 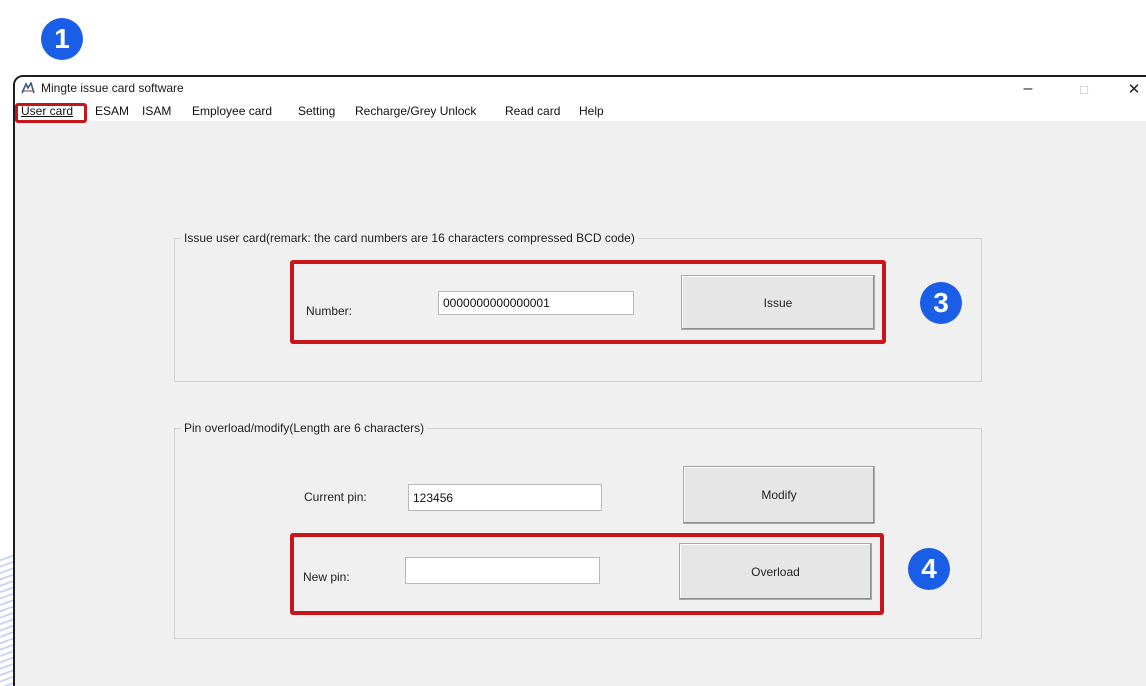 I want to click on current-pin-label: Current pin:, so click(x=335, y=497).